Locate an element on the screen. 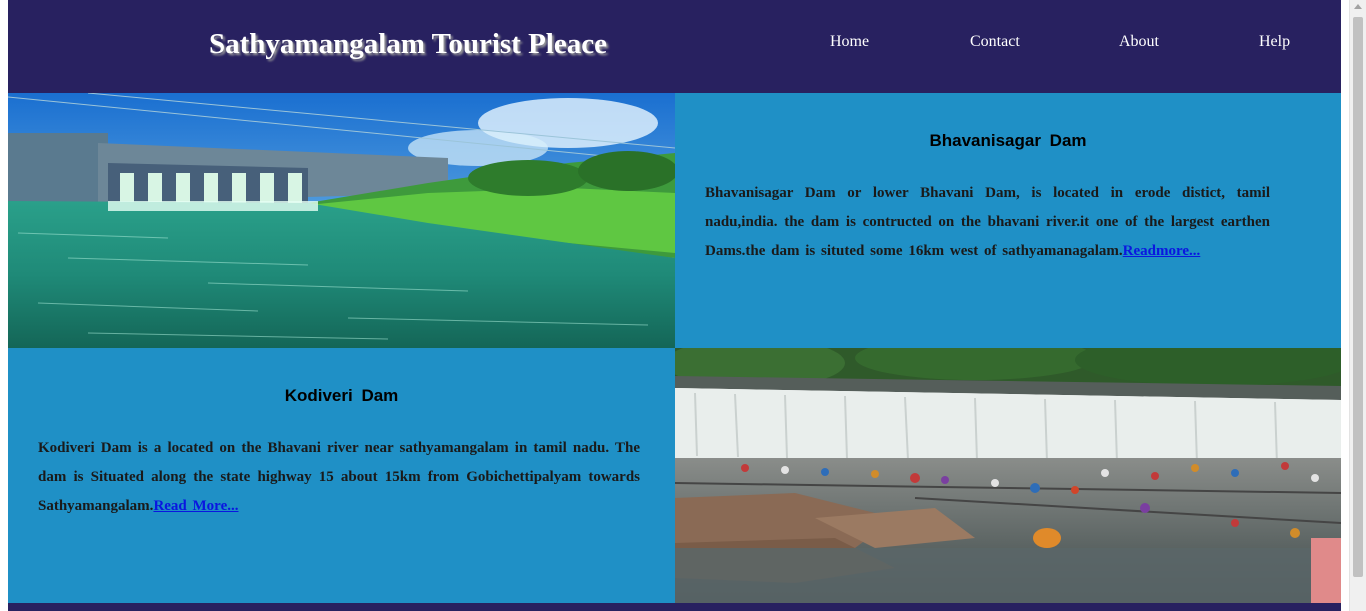 Image resolution: width=1366 pixels, height=611 pixels. site-title: Sathyamangalam Tourist Pleace is located at coordinates (408, 44).